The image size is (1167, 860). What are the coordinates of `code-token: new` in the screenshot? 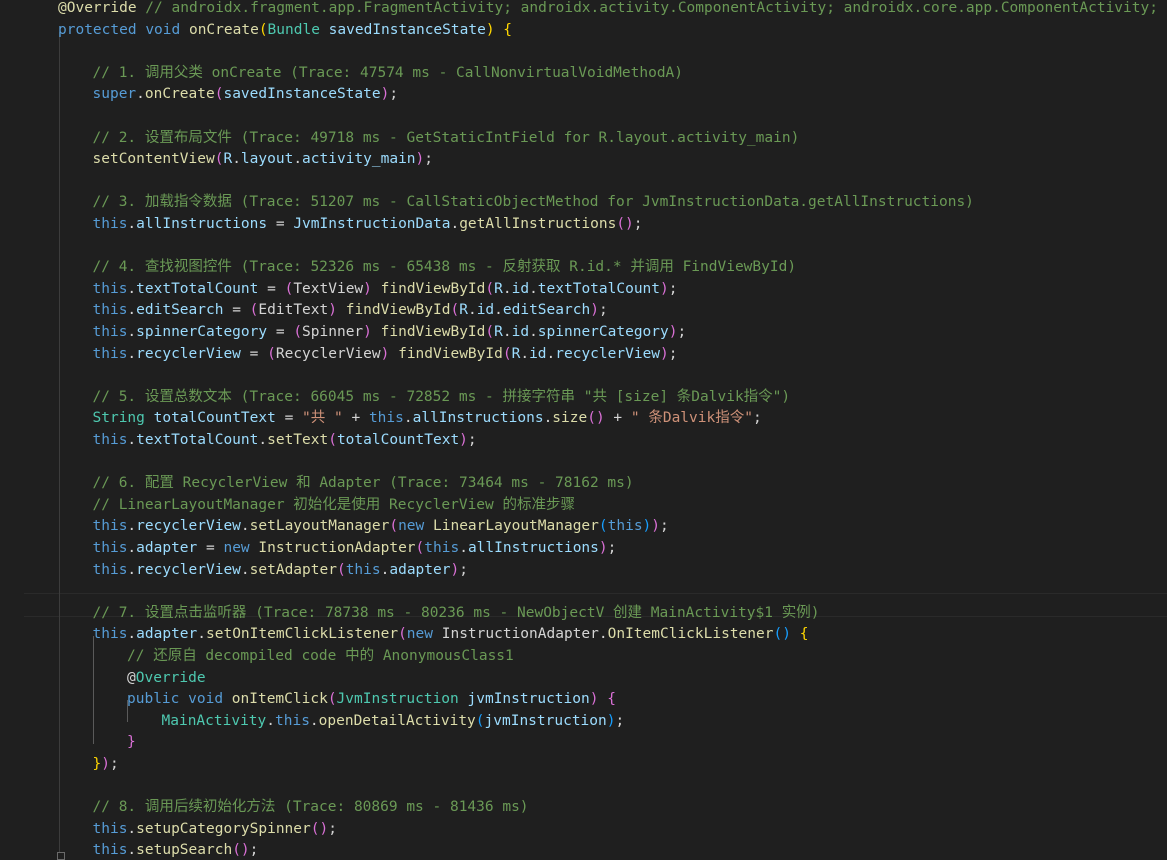 It's located at (236, 548).